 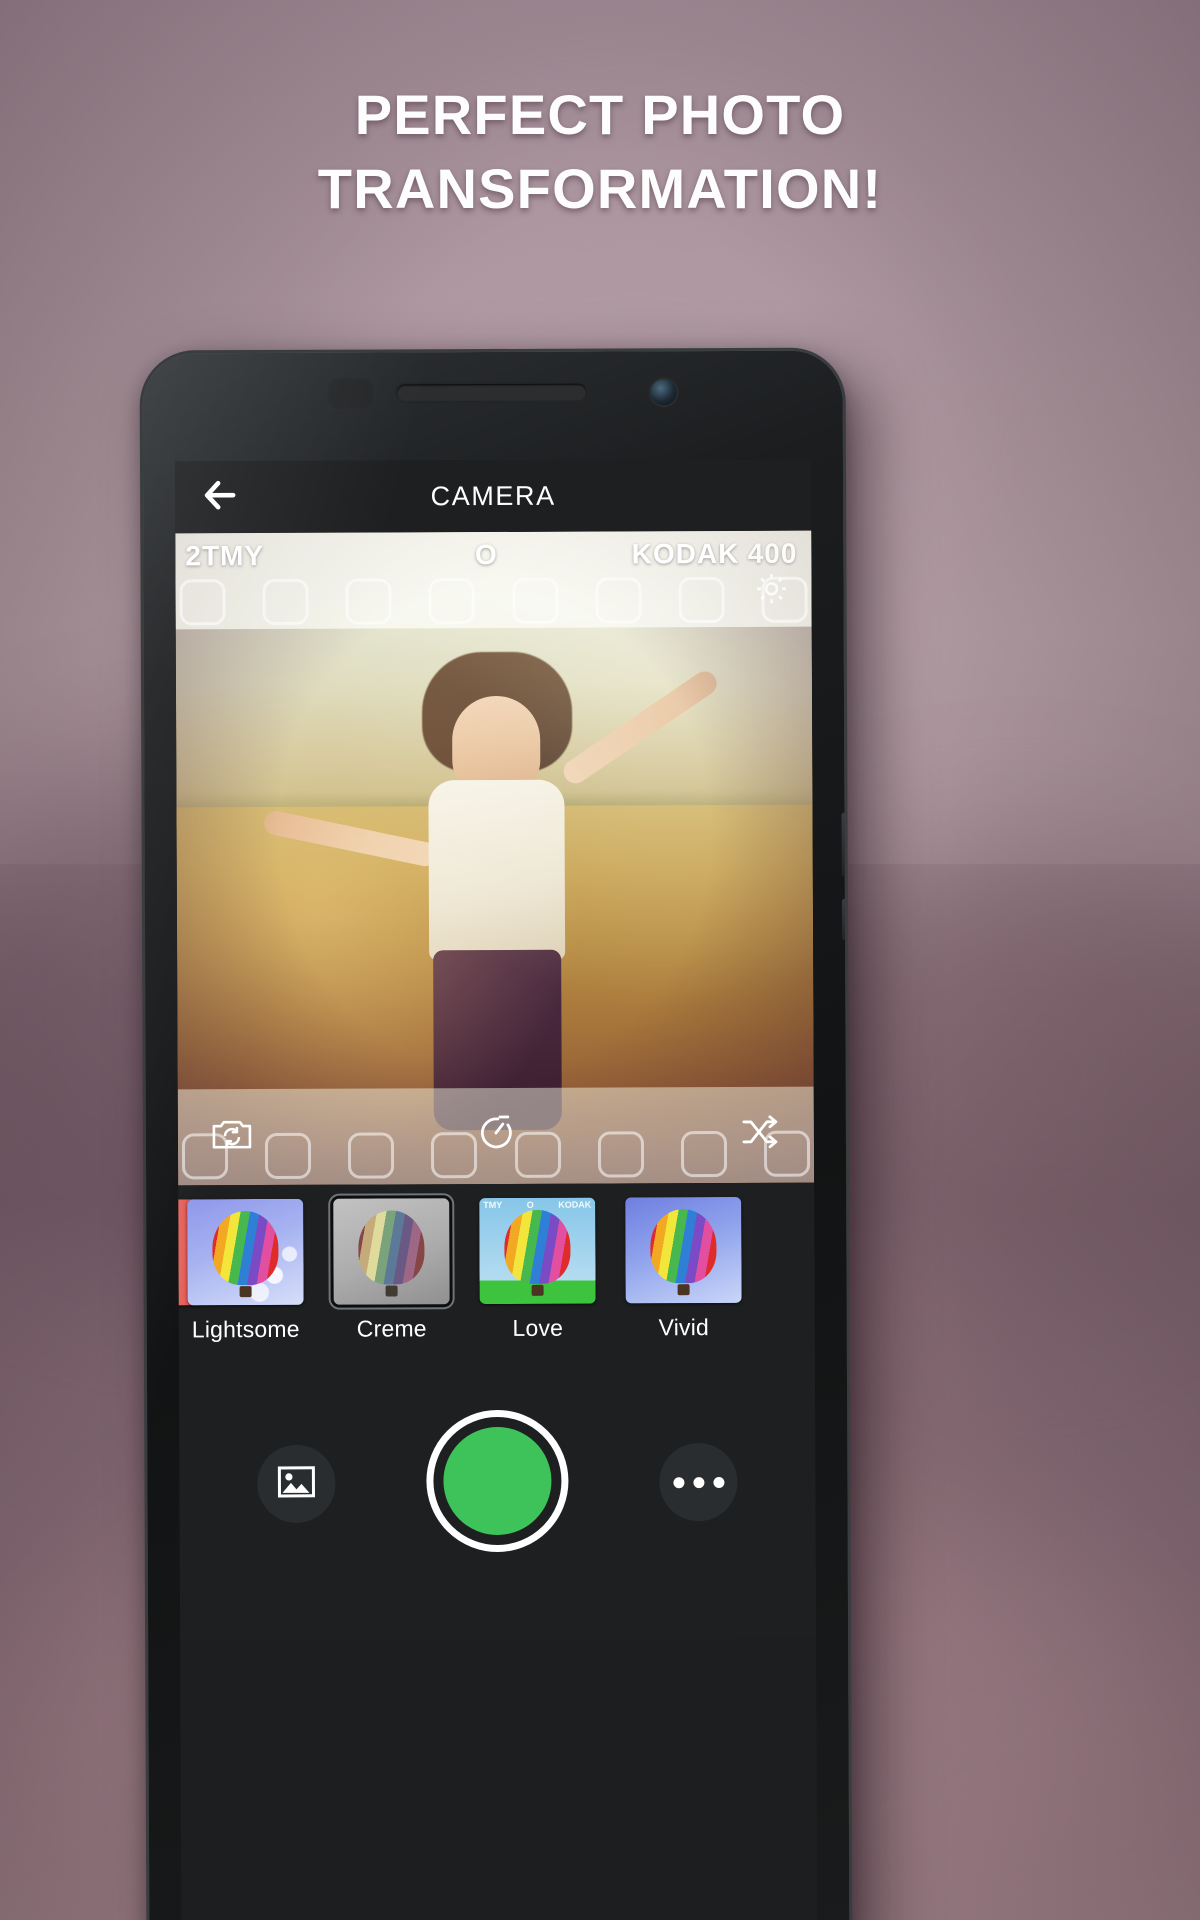 I want to click on thumb-film-brand: KODAK, so click(x=575, y=1204).